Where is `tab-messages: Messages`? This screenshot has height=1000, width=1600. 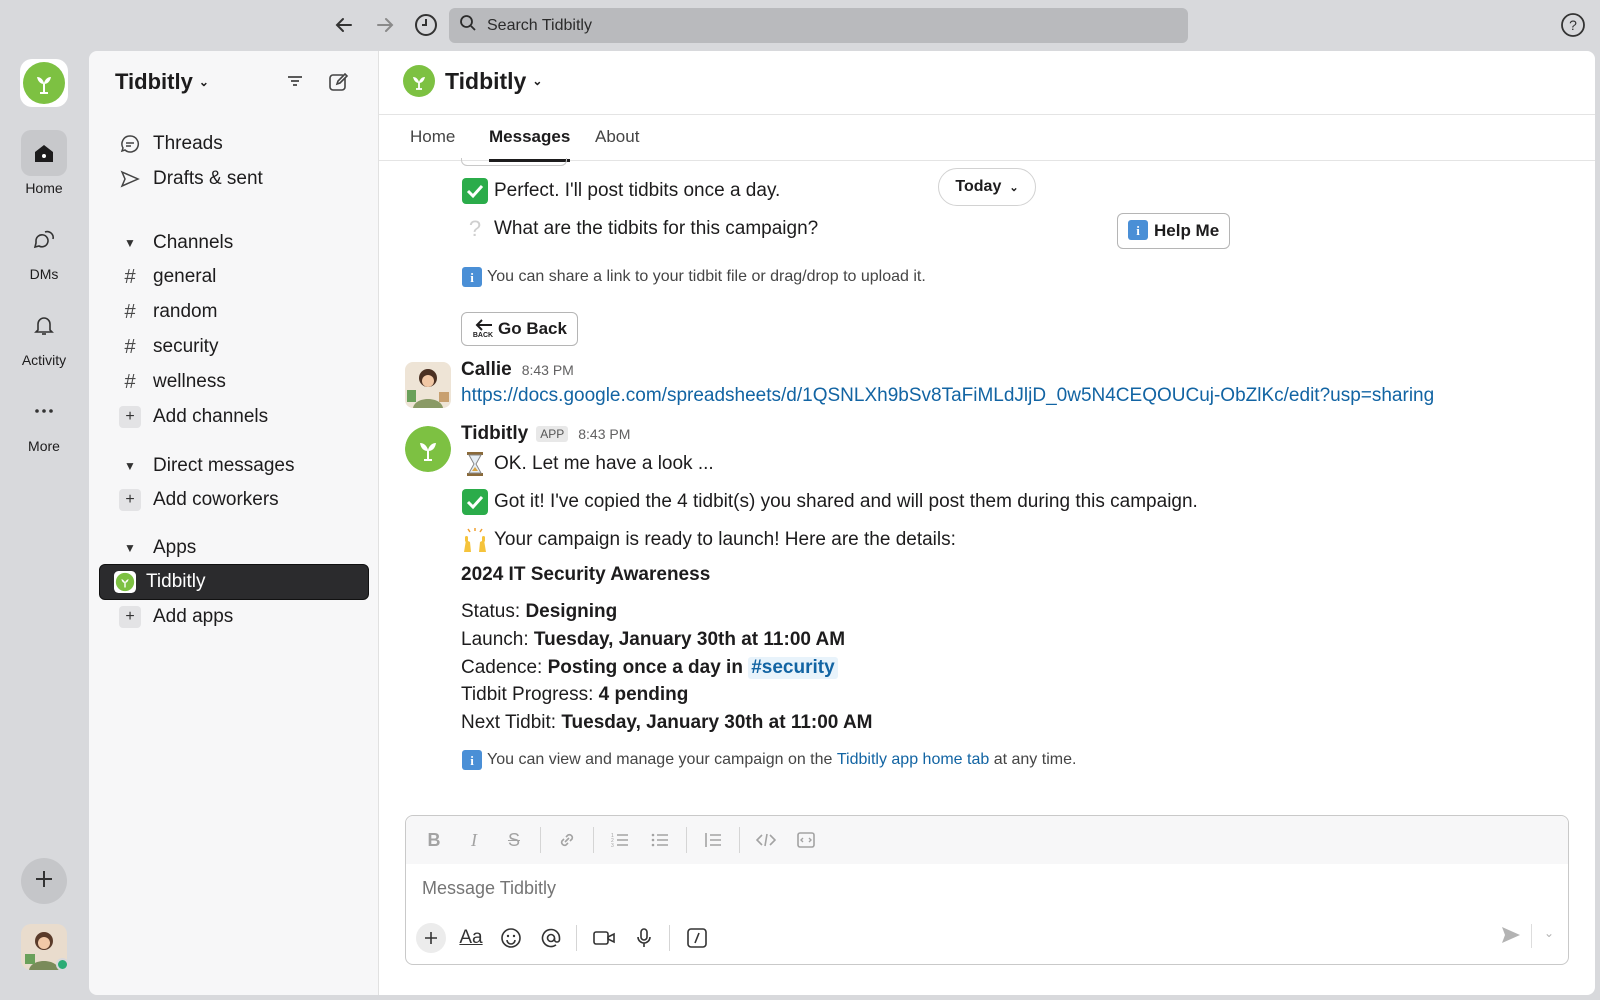
tab-messages: Messages is located at coordinates (530, 144).